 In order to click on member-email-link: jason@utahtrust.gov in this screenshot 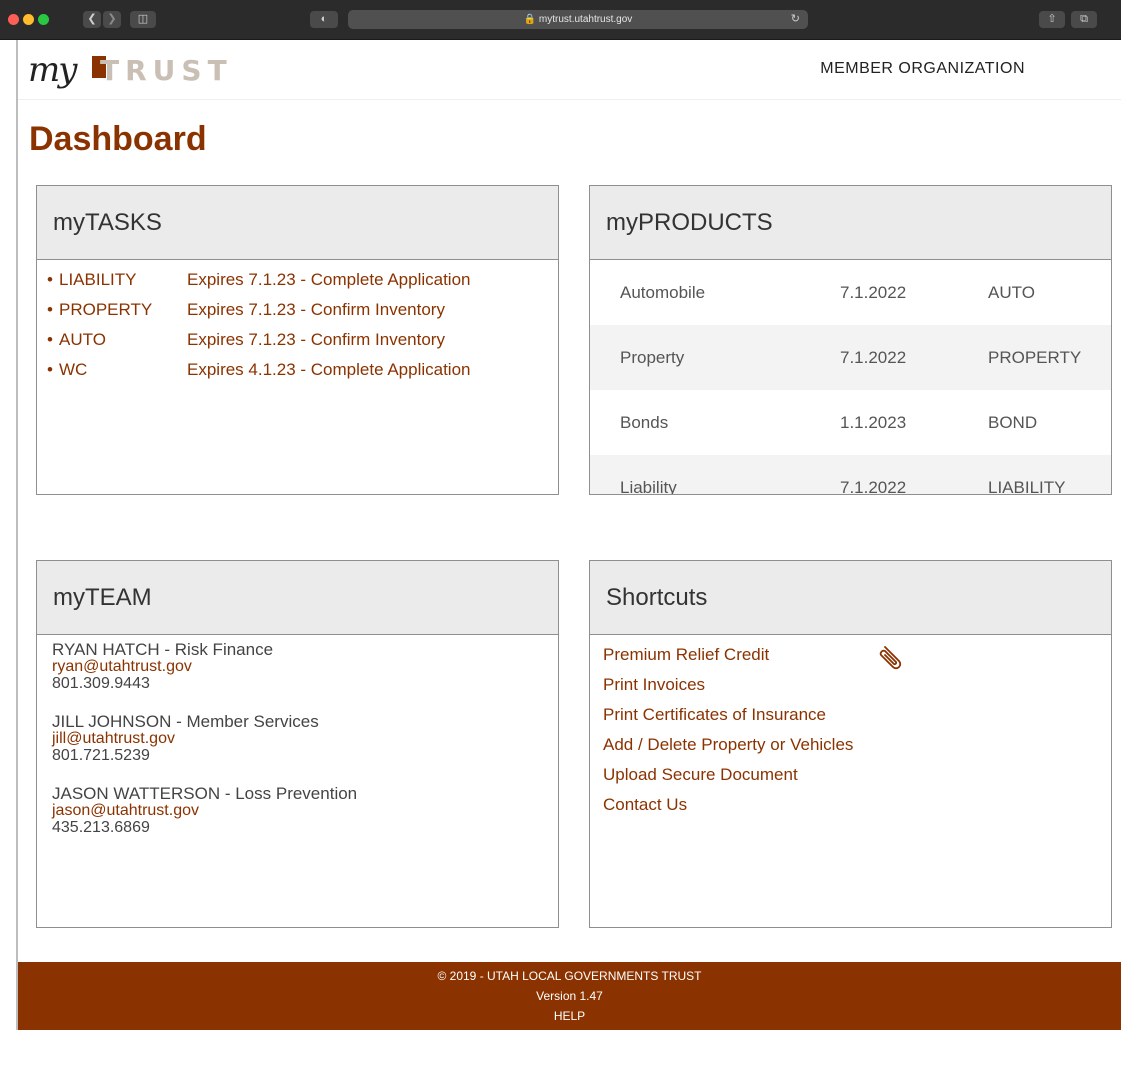, I will do `click(305, 810)`.